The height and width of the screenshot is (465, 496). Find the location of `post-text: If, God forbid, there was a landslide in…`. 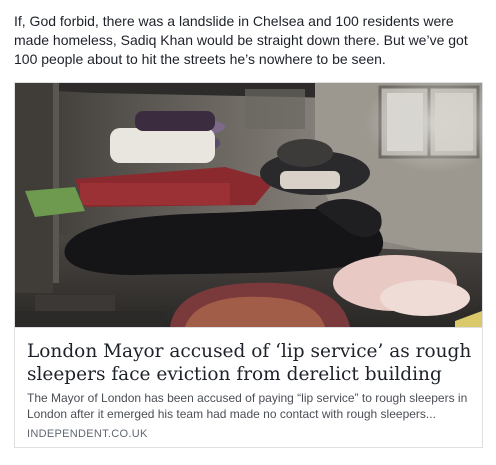

post-text: If, God forbid, there was a landslide in… is located at coordinates (241, 40).